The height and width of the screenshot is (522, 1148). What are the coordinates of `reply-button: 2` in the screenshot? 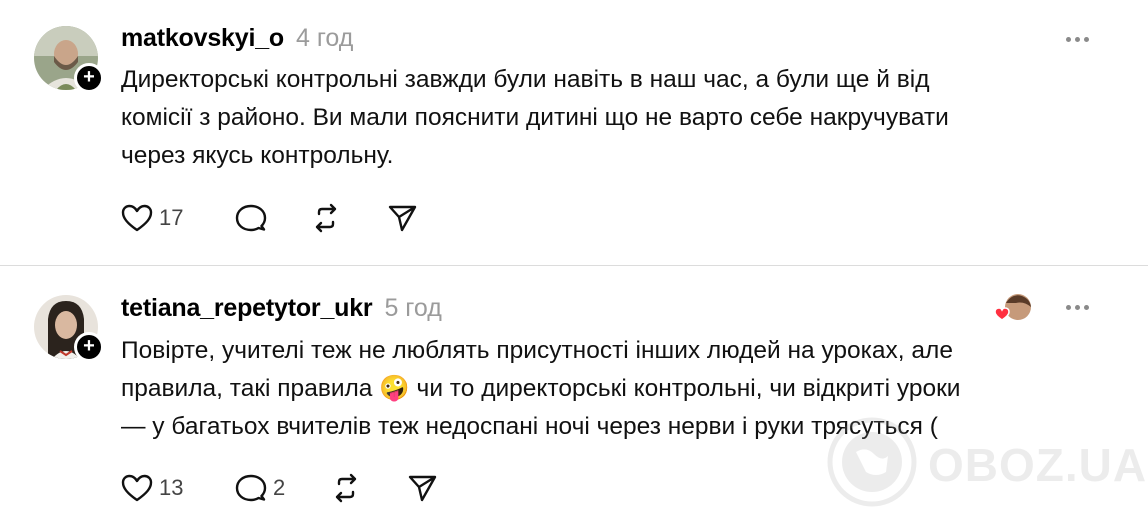 It's located at (283, 488).